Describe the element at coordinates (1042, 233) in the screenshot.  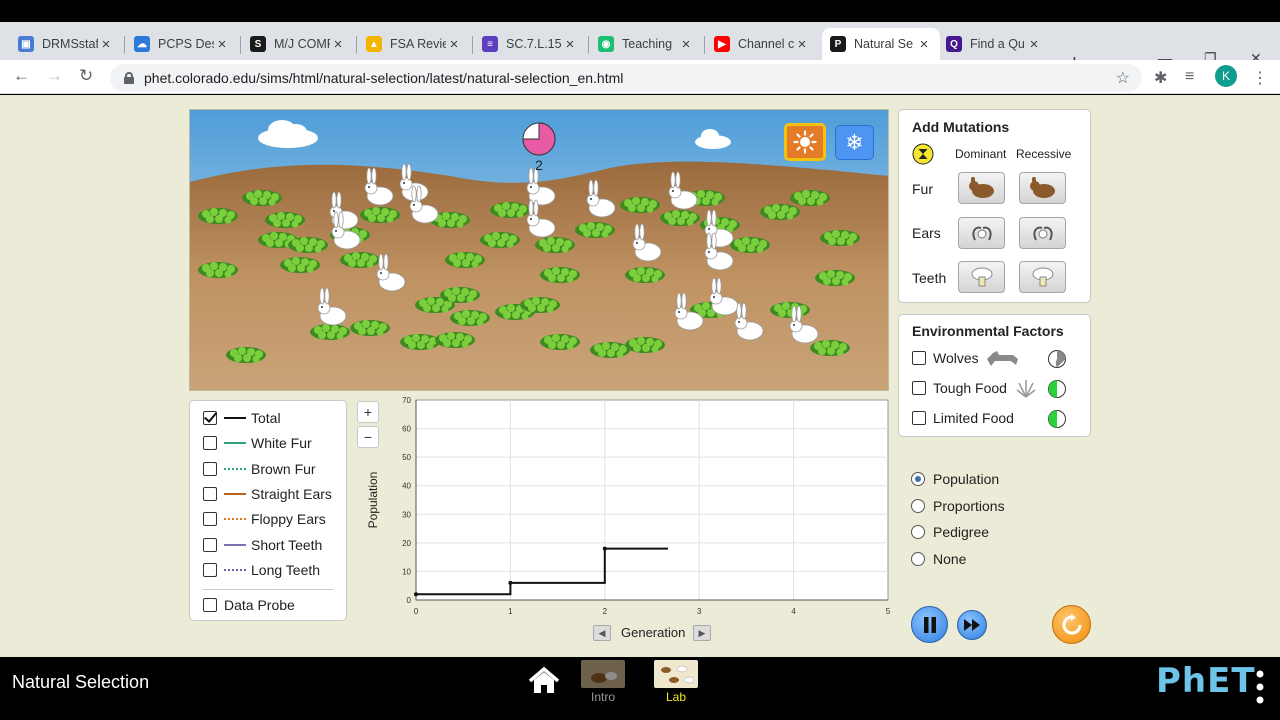
I see `ears-recessive-button` at that location.